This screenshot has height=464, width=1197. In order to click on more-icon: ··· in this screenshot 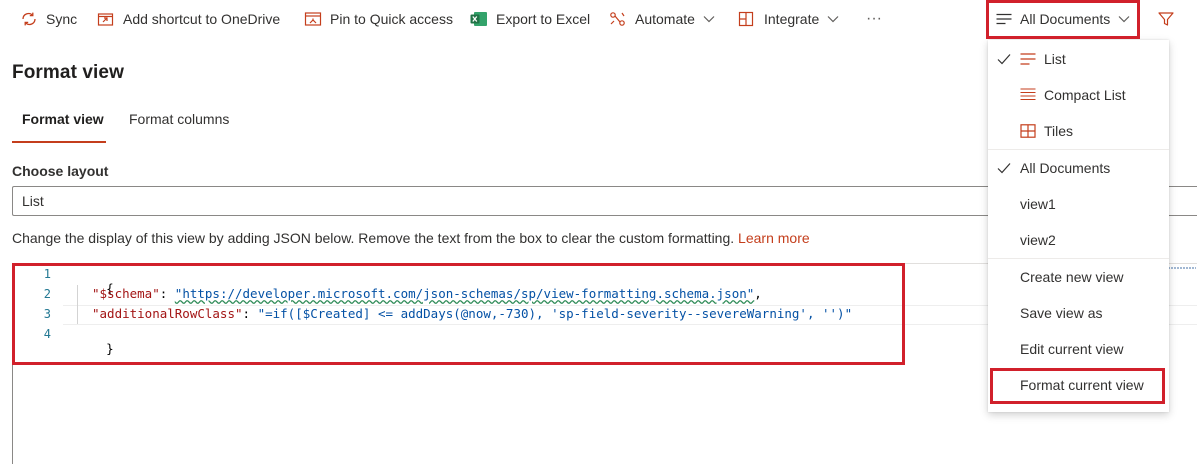, I will do `click(874, 18)`.